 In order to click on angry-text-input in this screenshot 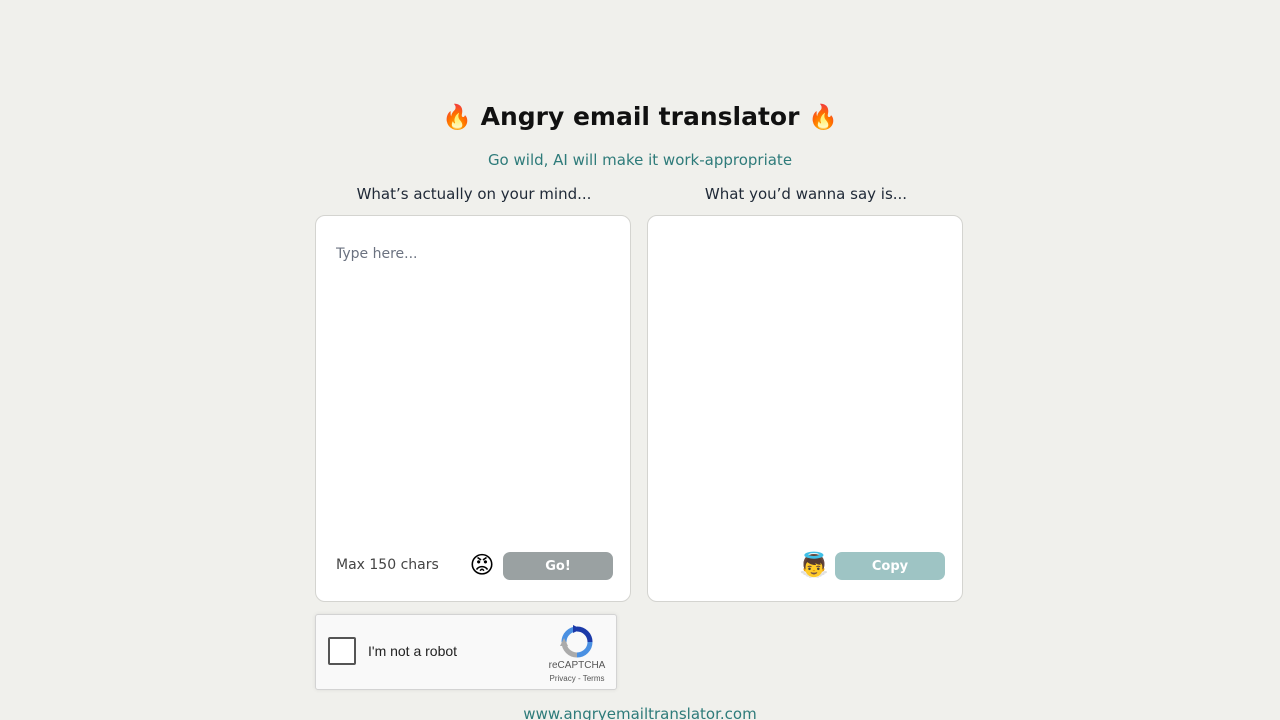, I will do `click(474, 396)`.